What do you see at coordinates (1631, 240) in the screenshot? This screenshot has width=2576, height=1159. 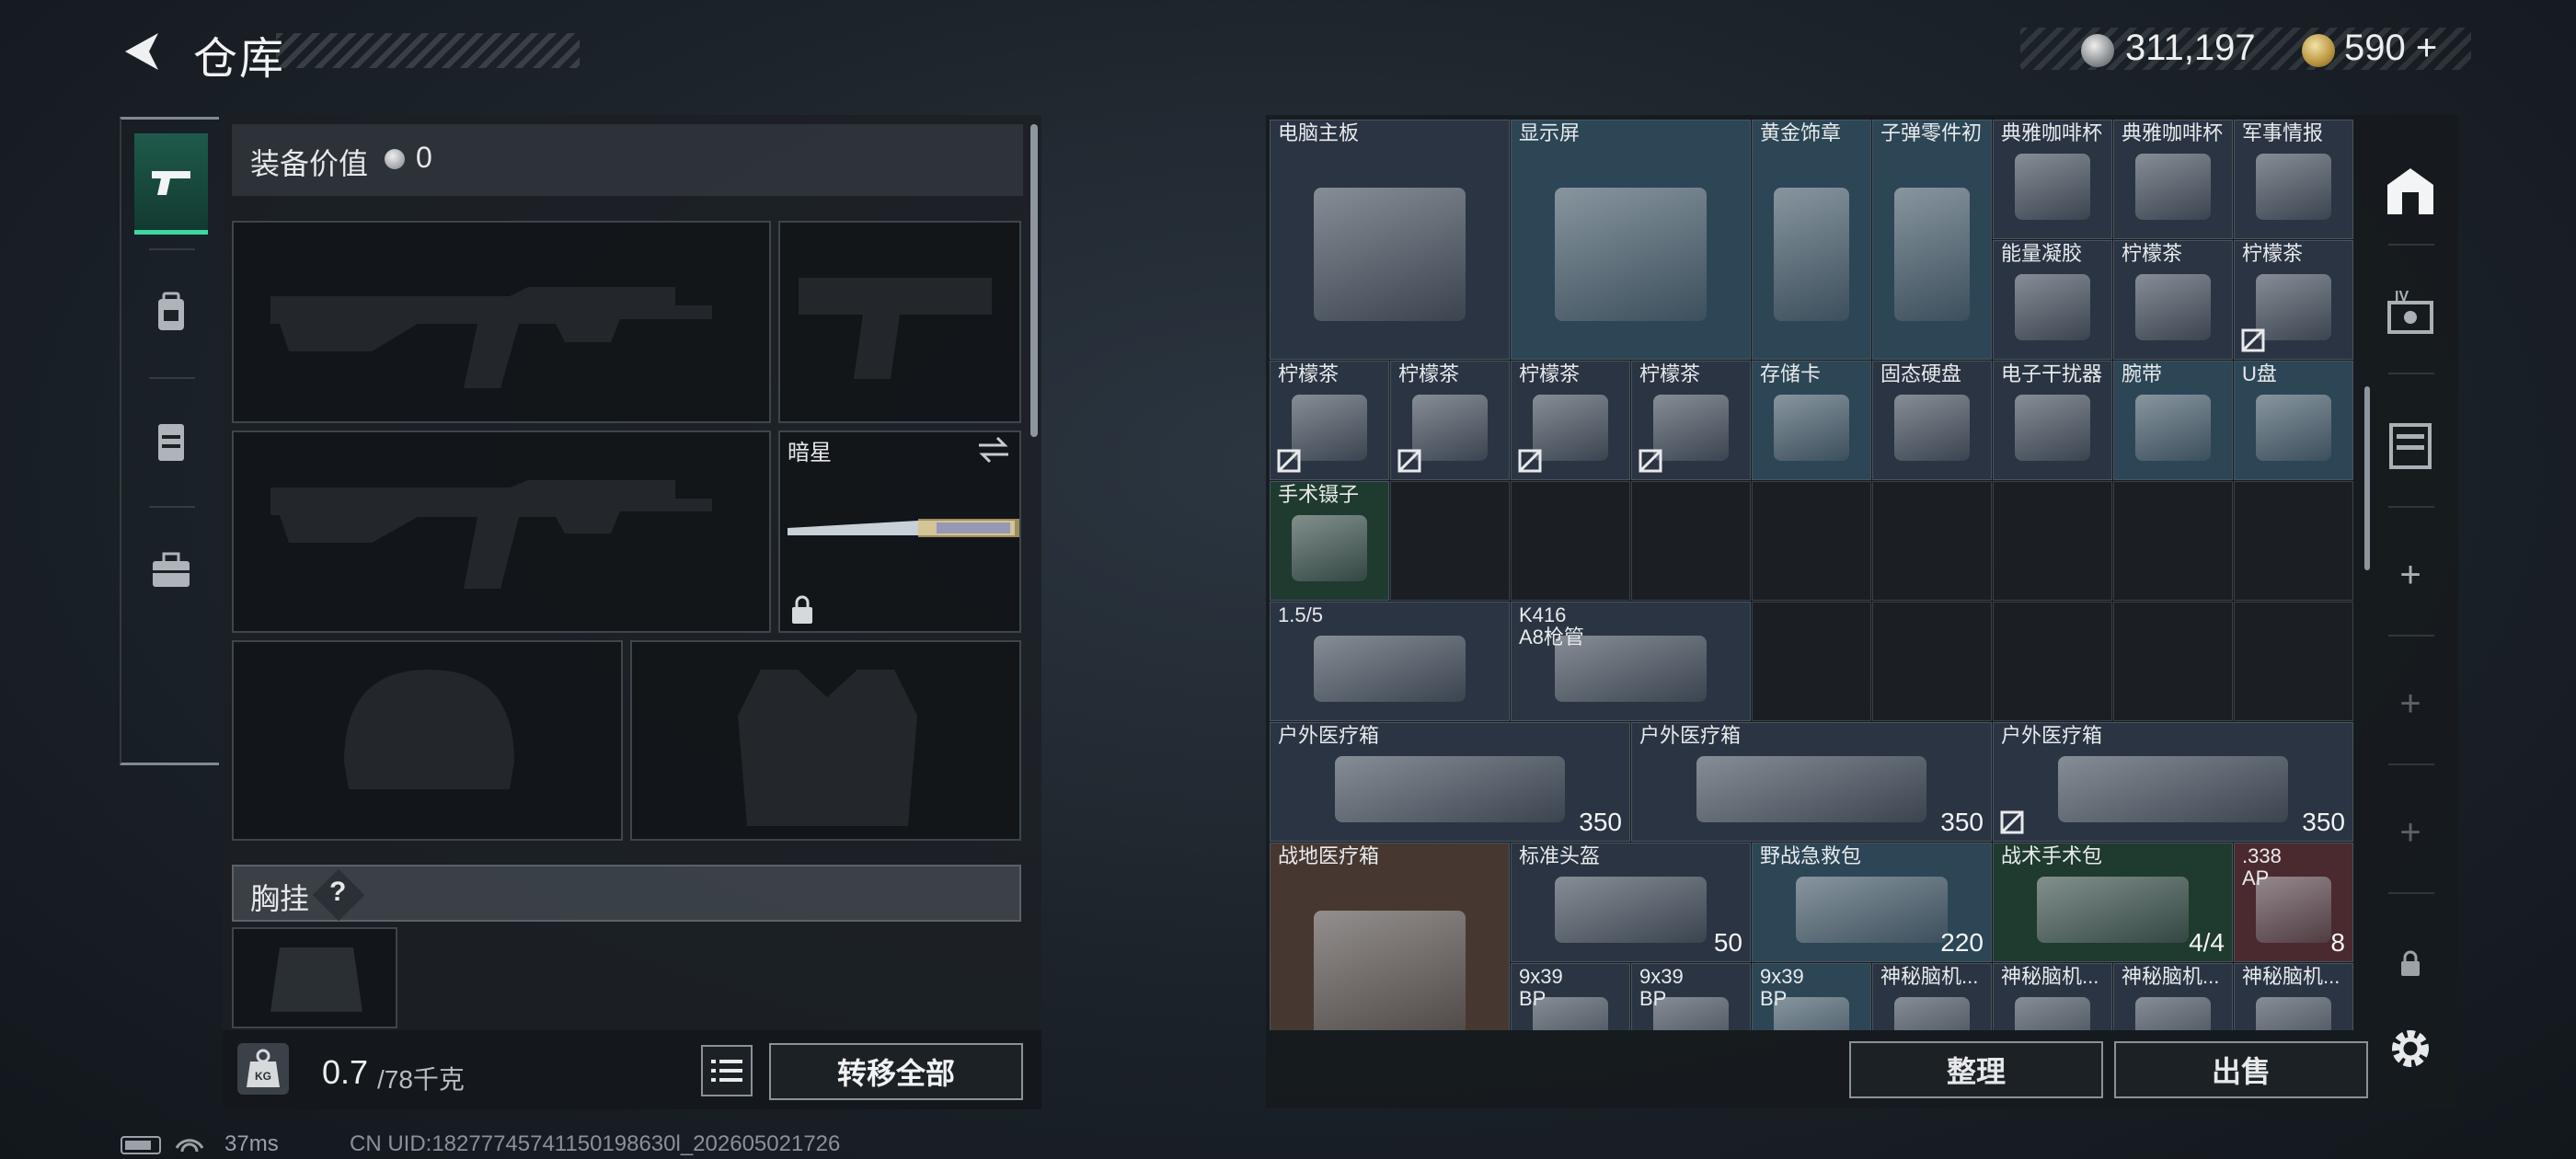 I see `stash-item: 显示屏` at bounding box center [1631, 240].